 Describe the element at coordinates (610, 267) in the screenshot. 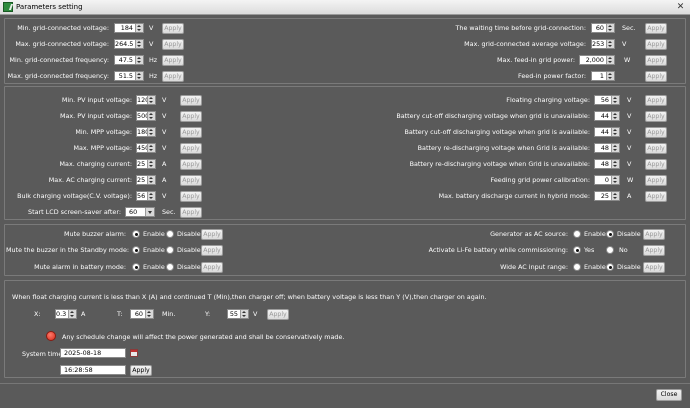

I see `wide-ac-disable-radio` at that location.